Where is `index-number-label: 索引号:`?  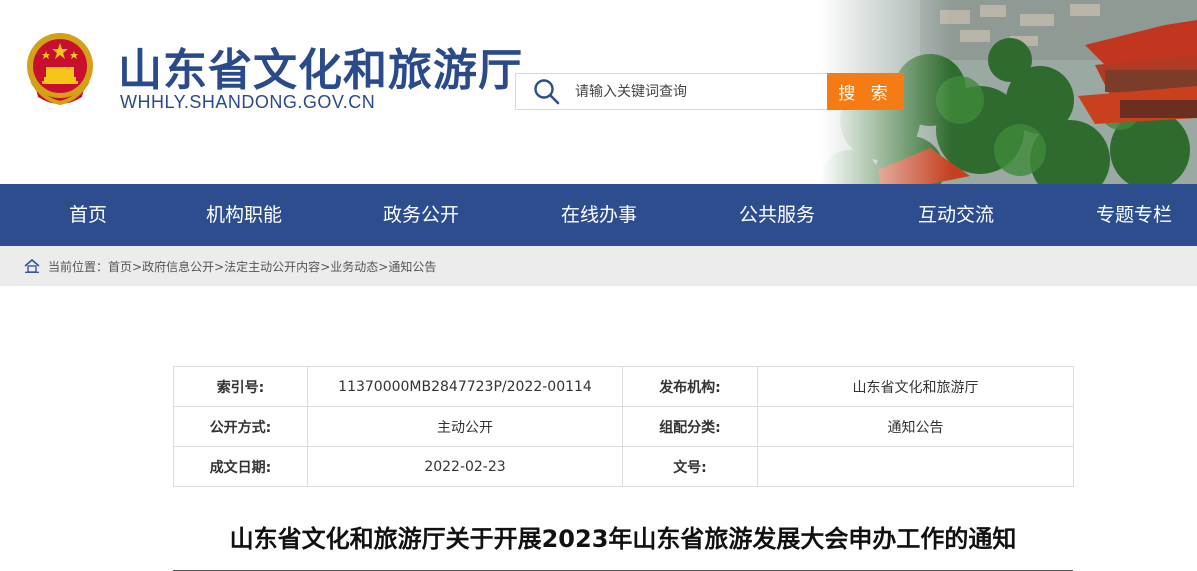
index-number-label: 索引号: is located at coordinates (240, 386).